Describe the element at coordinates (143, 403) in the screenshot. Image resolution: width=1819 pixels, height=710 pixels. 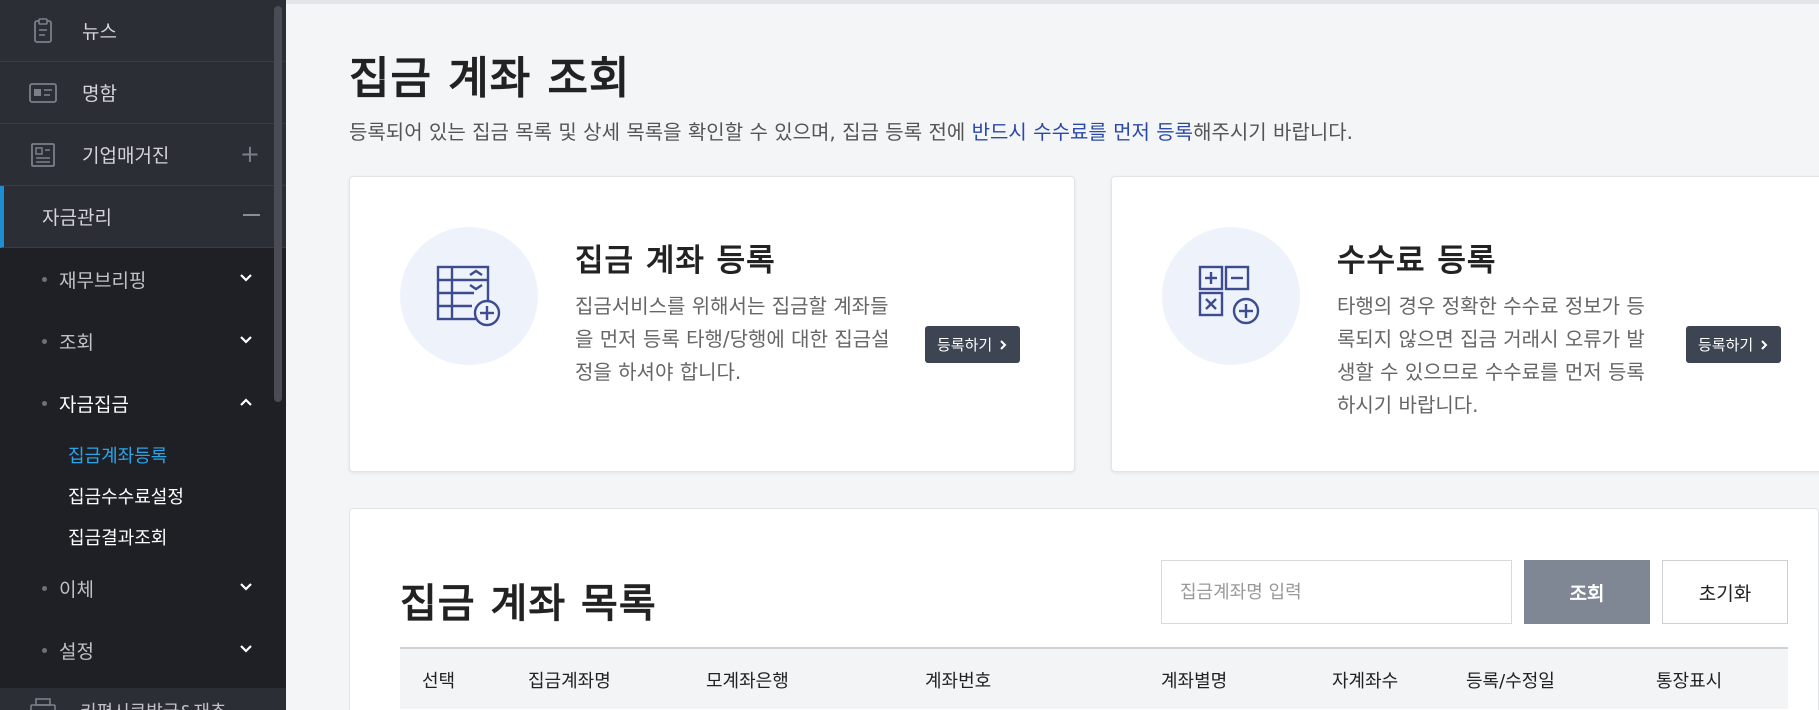
I see `sidebar-subitem-fund-collection: 자금집금` at that location.